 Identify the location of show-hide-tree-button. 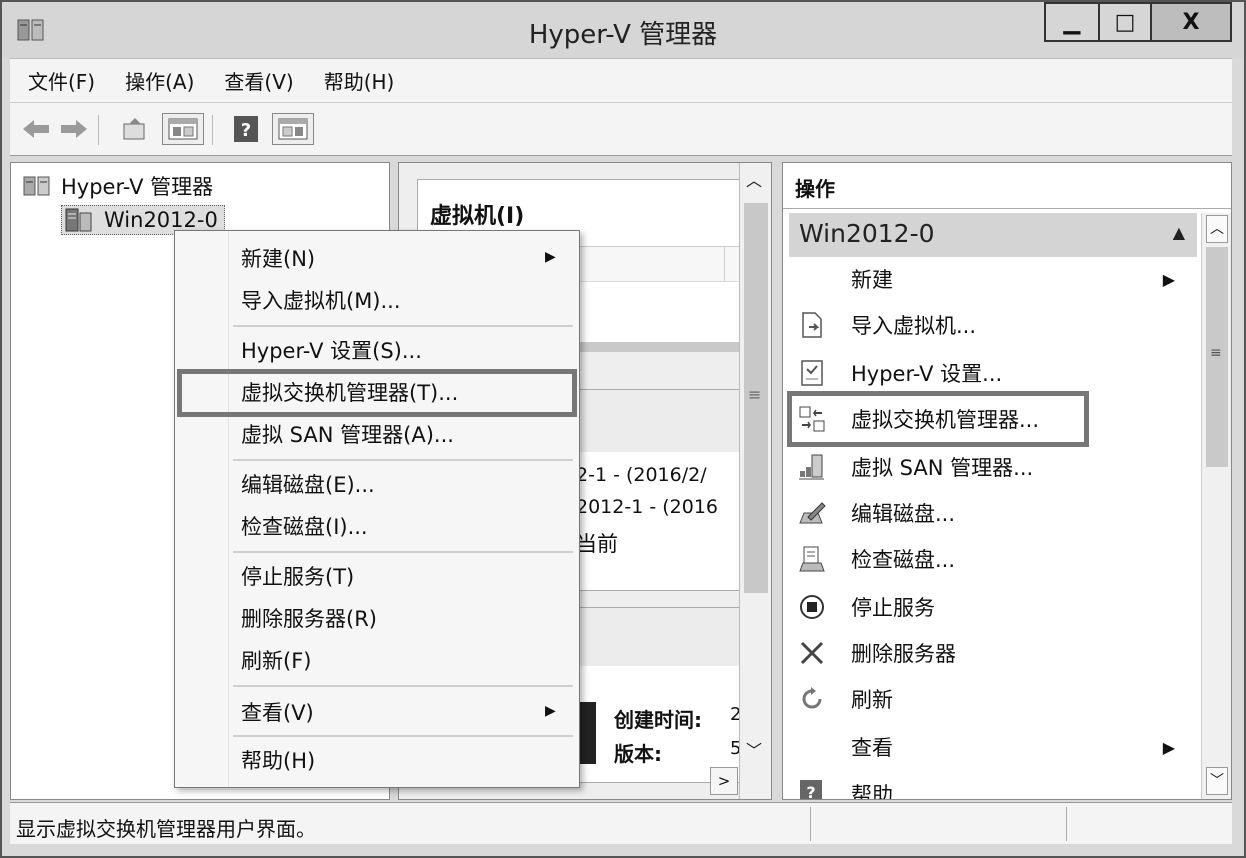
(183, 129).